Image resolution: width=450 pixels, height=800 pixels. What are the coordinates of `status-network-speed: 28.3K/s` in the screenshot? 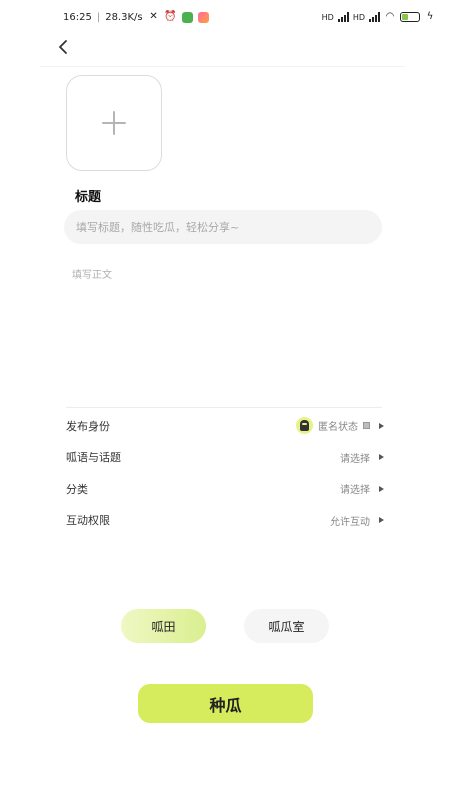 It's located at (124, 17).